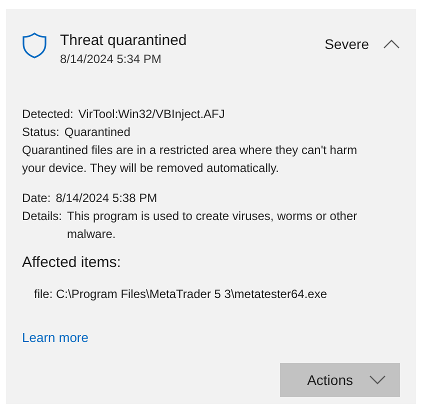 The height and width of the screenshot is (417, 422). I want to click on chevron-up-icon, so click(391, 44).